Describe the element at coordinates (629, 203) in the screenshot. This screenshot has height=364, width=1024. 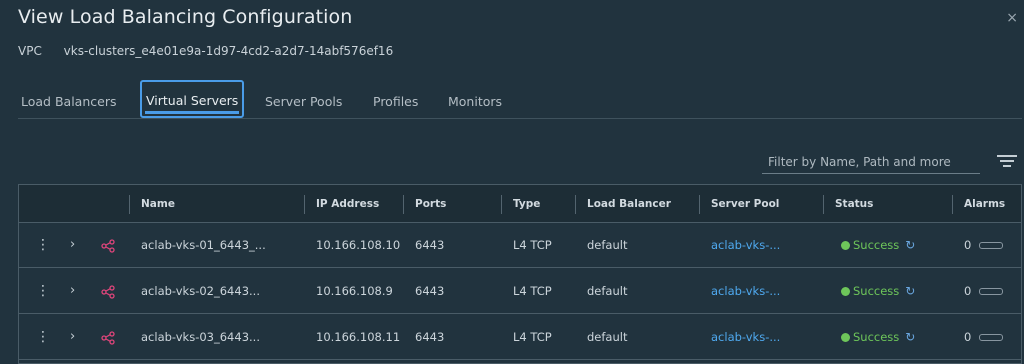
I see `header-load-balancer: Load Balancer` at that location.